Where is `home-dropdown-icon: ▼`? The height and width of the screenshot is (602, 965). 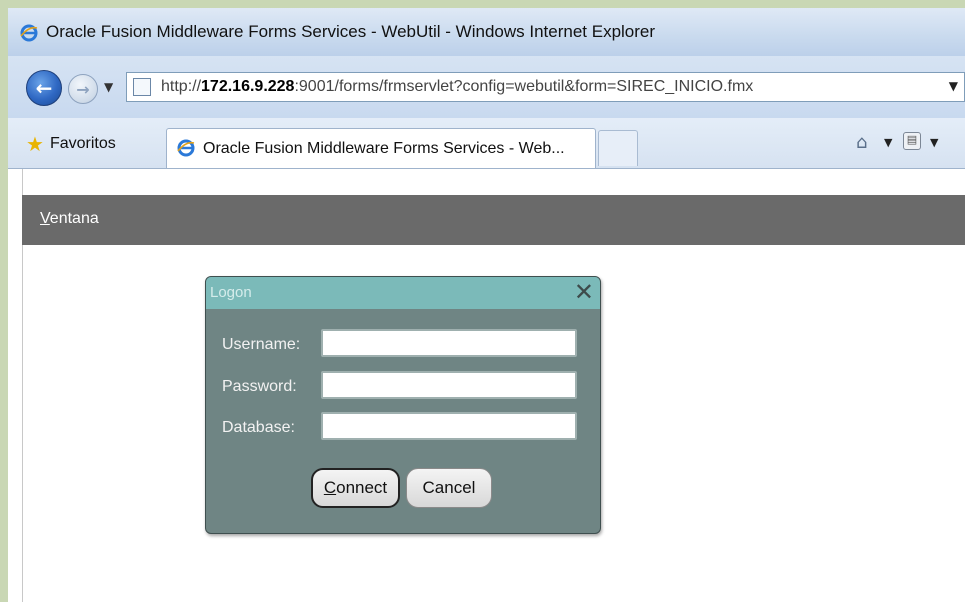
home-dropdown-icon: ▼ is located at coordinates (888, 142).